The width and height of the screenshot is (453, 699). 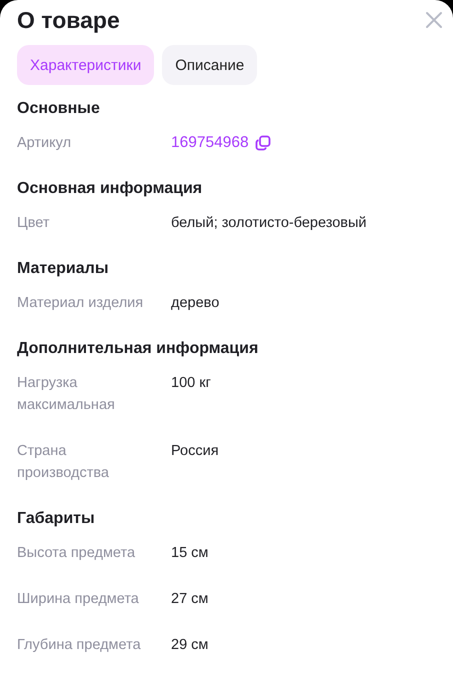 I want to click on sheet-title: О товаре, so click(x=68, y=20).